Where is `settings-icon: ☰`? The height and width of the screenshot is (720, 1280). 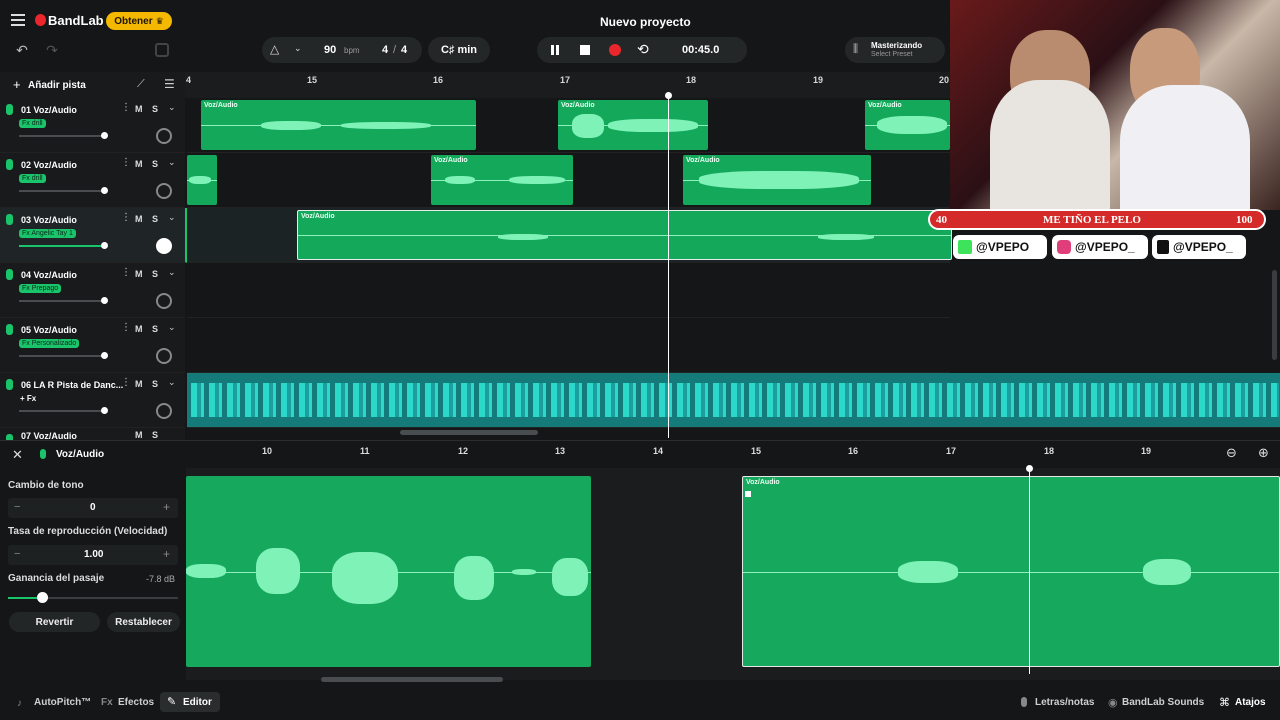
settings-icon: ☰ is located at coordinates (169, 84).